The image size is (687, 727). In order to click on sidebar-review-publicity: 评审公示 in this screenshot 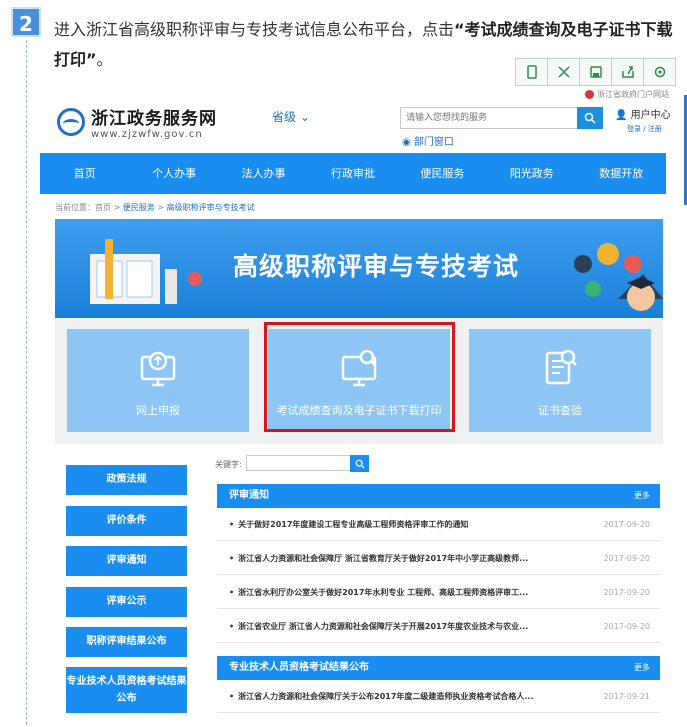, I will do `click(126, 602)`.